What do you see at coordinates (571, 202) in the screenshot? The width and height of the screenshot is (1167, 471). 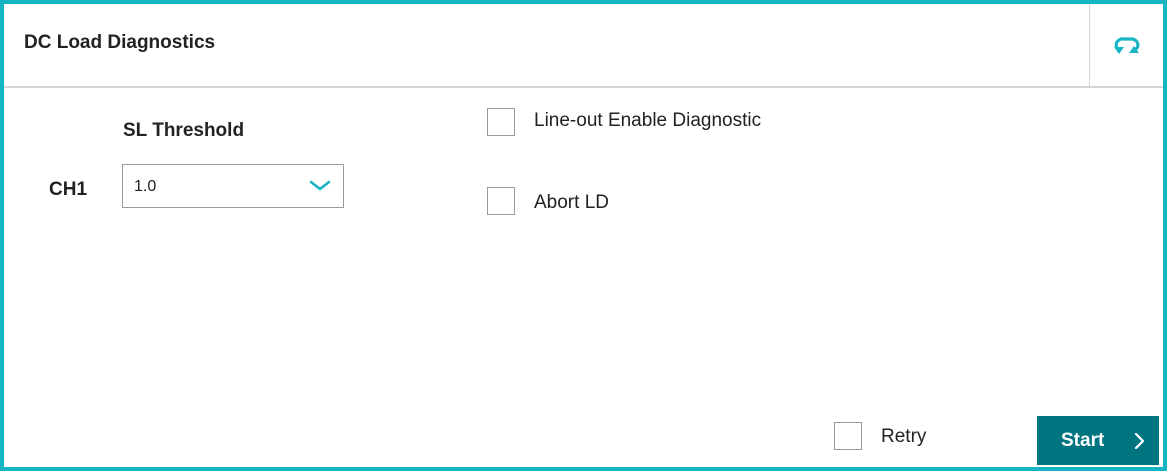 I see `abort-ld-label: Abort LD` at bounding box center [571, 202].